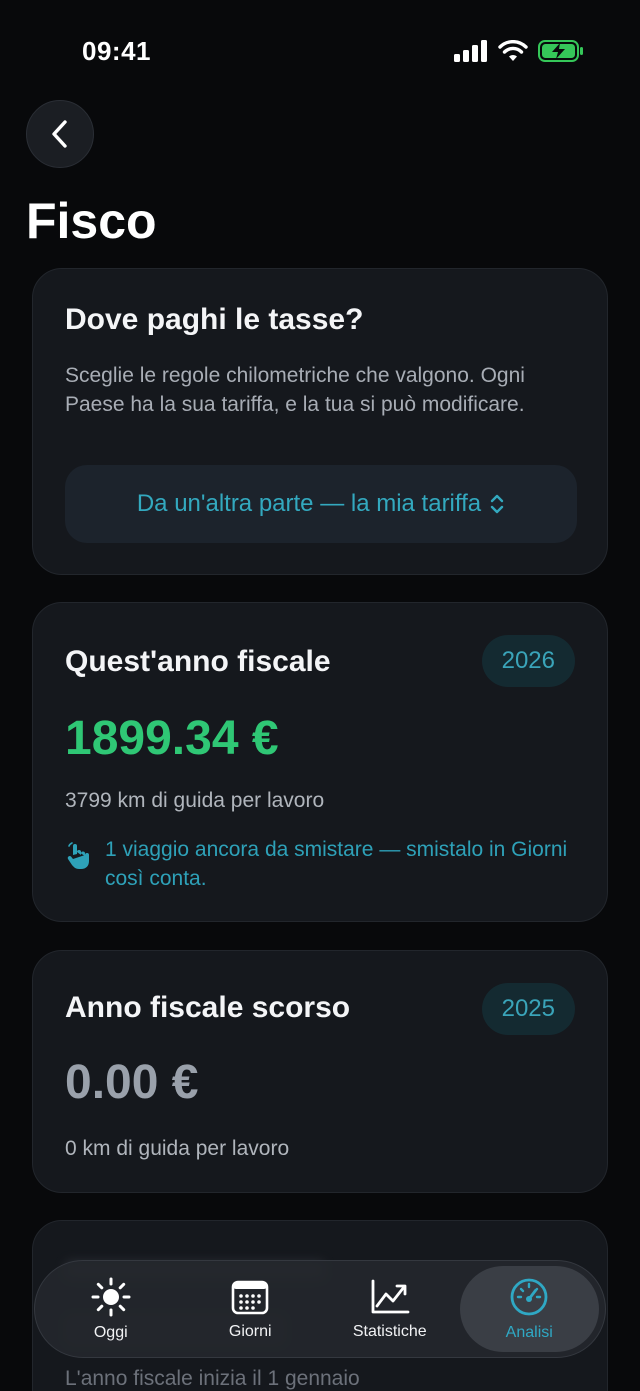 This screenshot has width=640, height=1391. Describe the element at coordinates (212, 1378) in the screenshot. I see `info-card-footer: L'anno fiscale inizia il 1 gennaio` at that location.